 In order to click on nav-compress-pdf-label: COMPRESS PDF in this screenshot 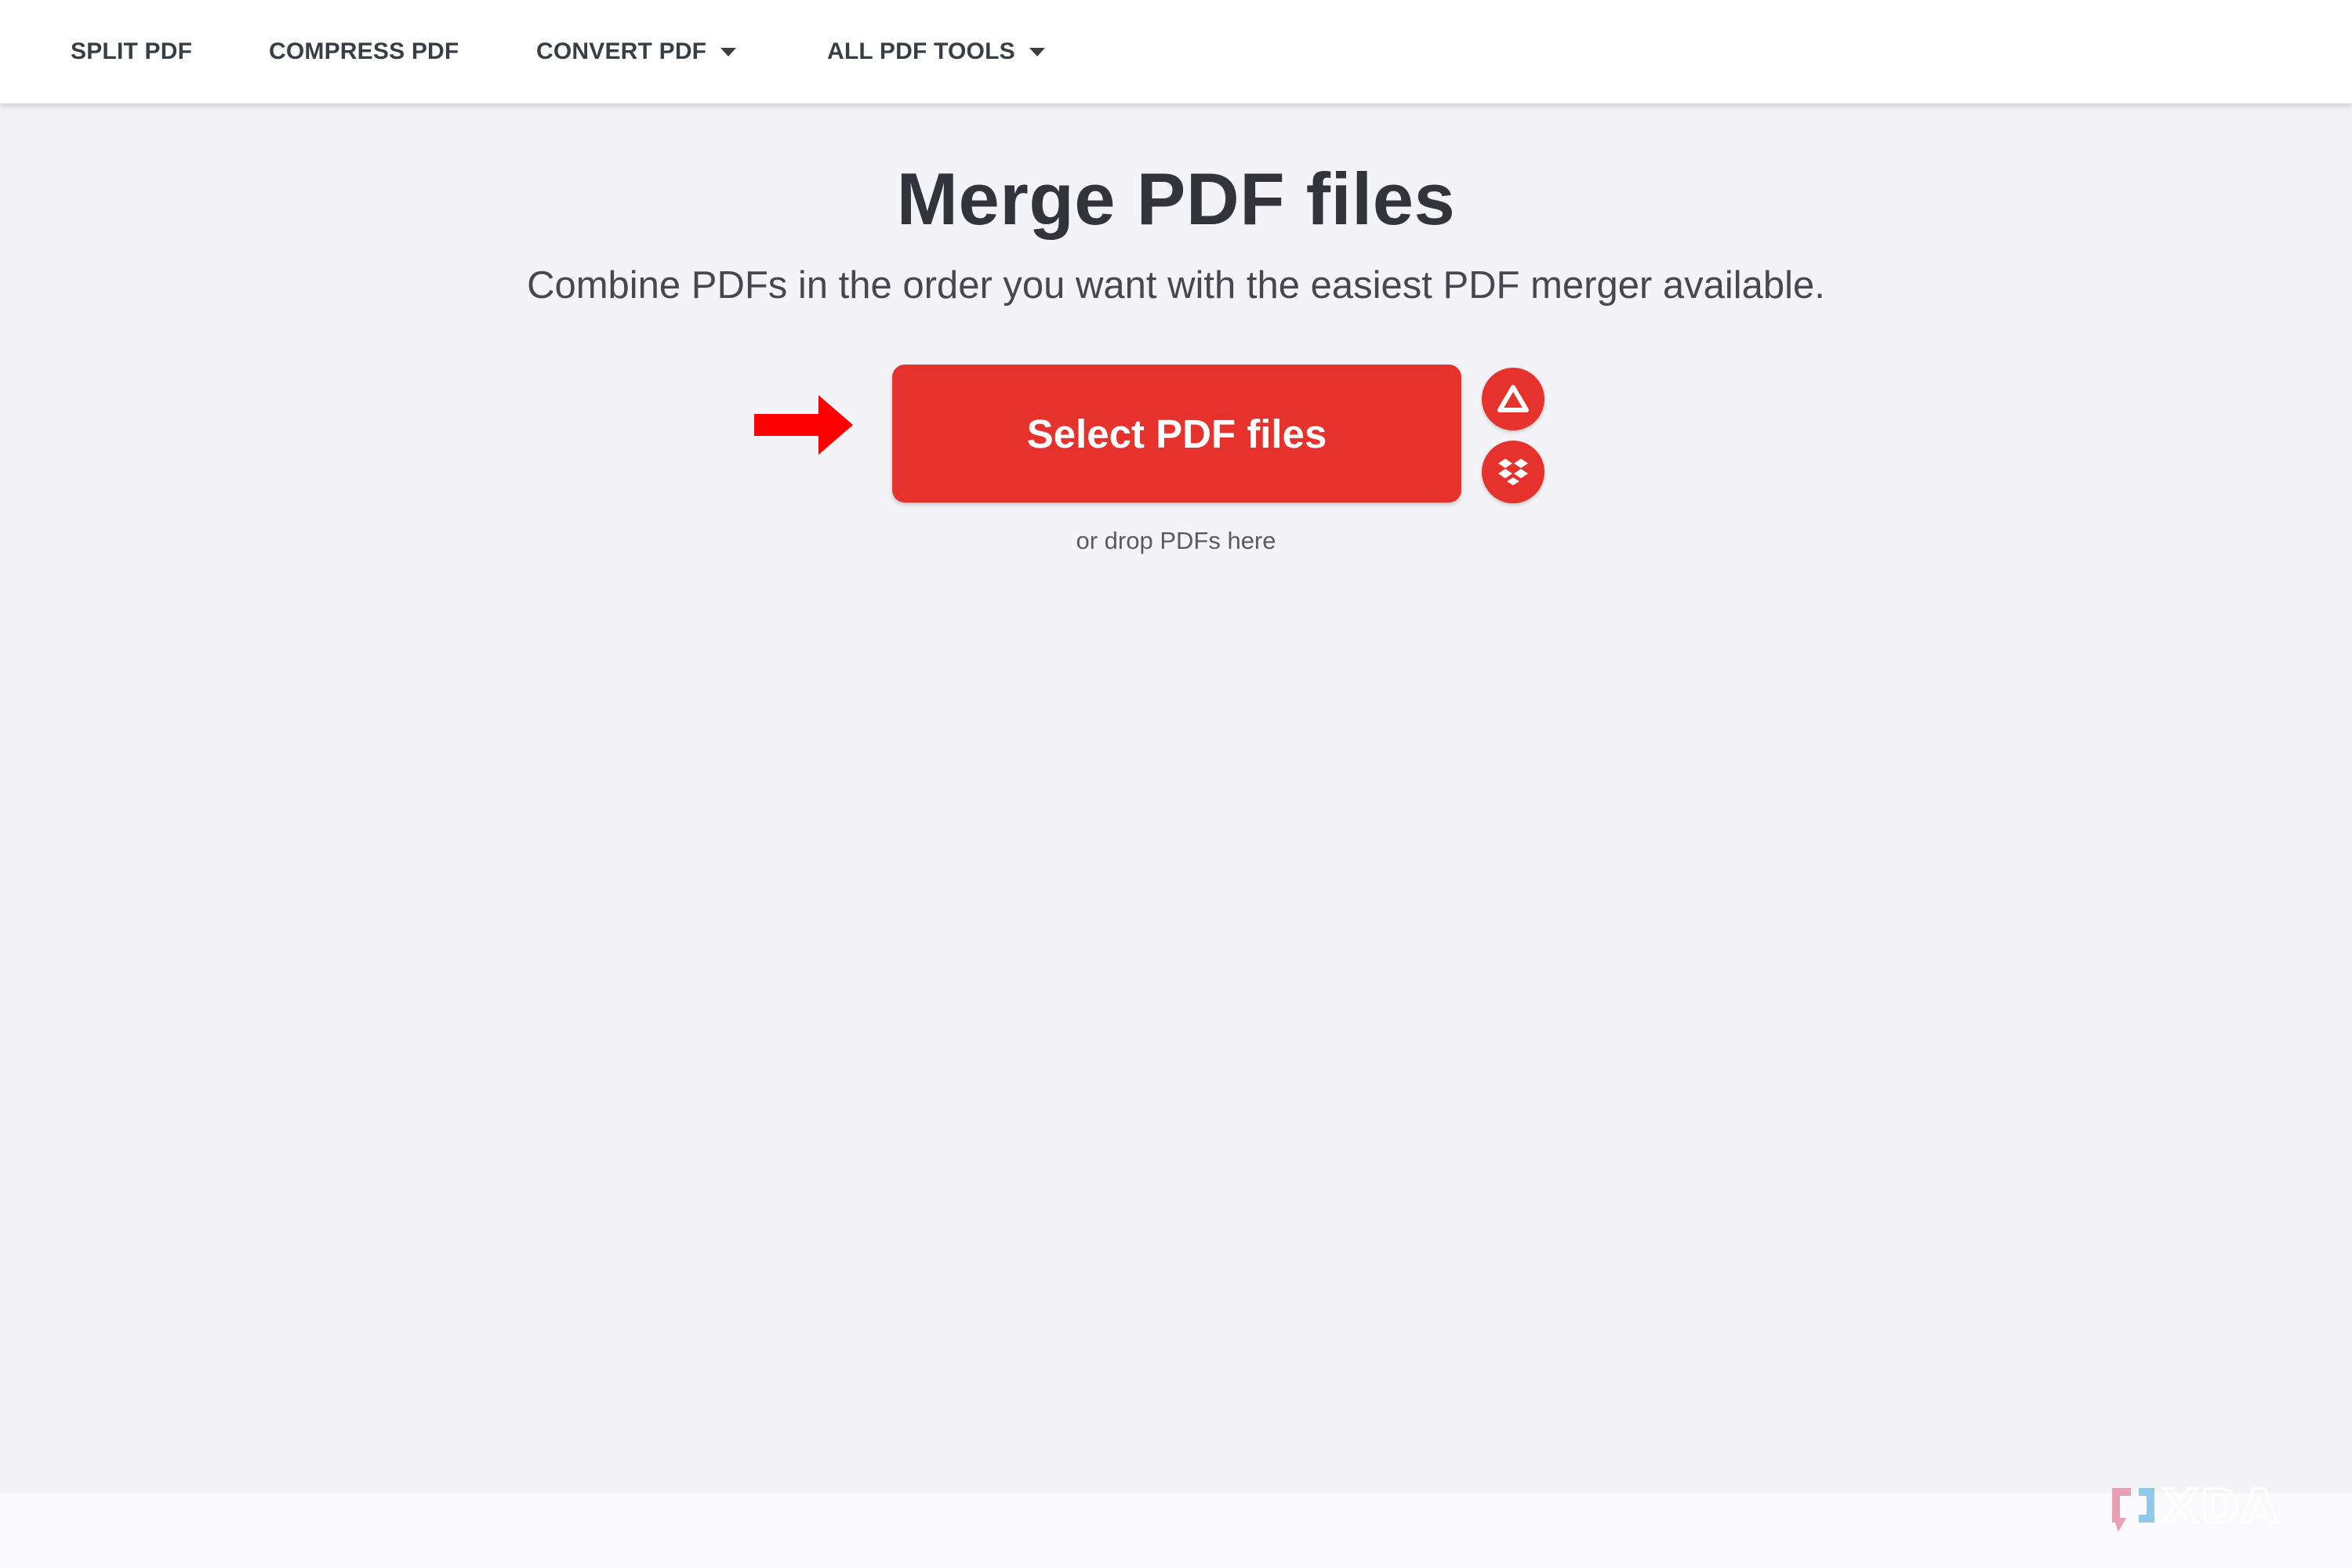, I will do `click(364, 51)`.